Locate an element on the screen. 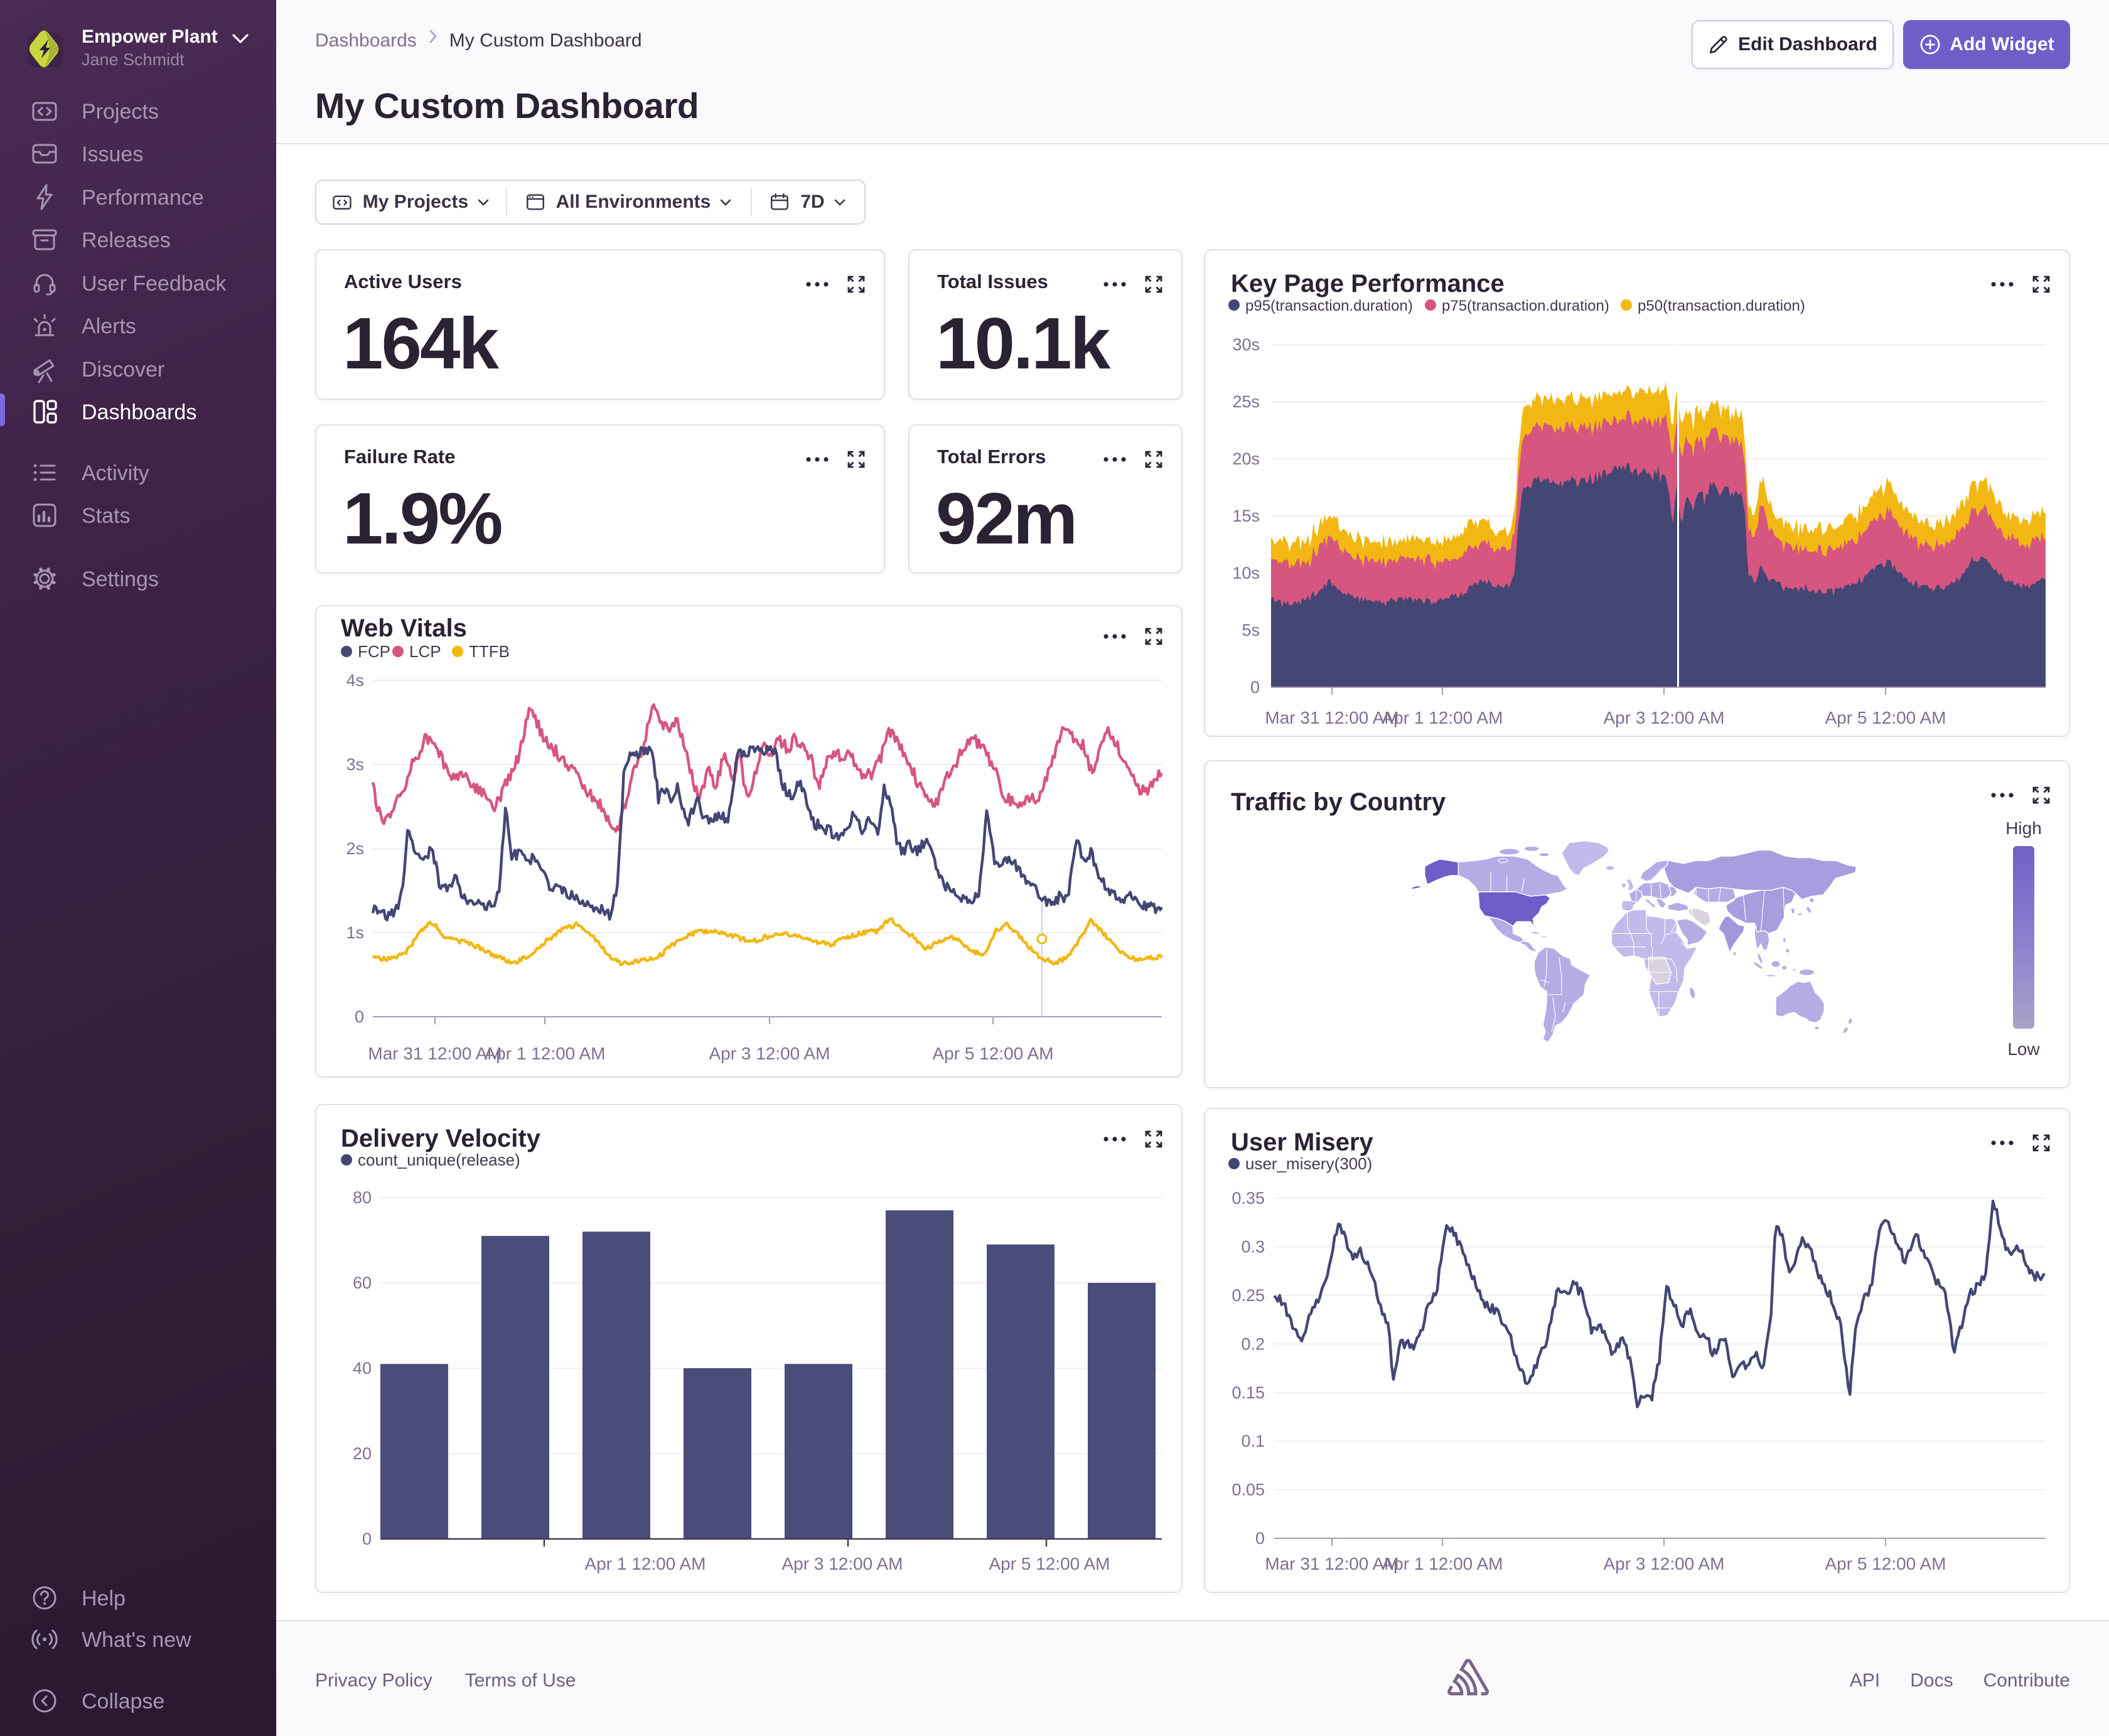 Image resolution: width=2109 pixels, height=1736 pixels. svg-text: Active Users is located at coordinates (403, 281).